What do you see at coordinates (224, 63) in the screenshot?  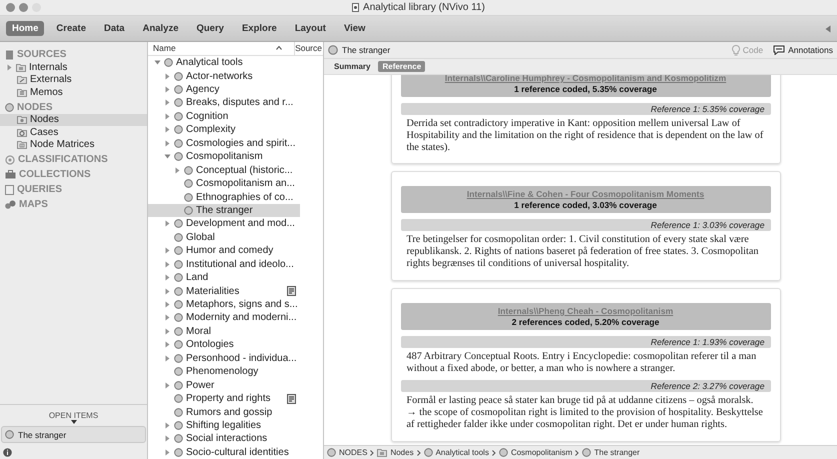 I see `tree-item: Analytical tools` at bounding box center [224, 63].